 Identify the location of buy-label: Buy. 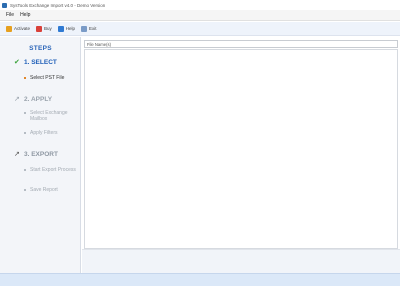
(48, 28).